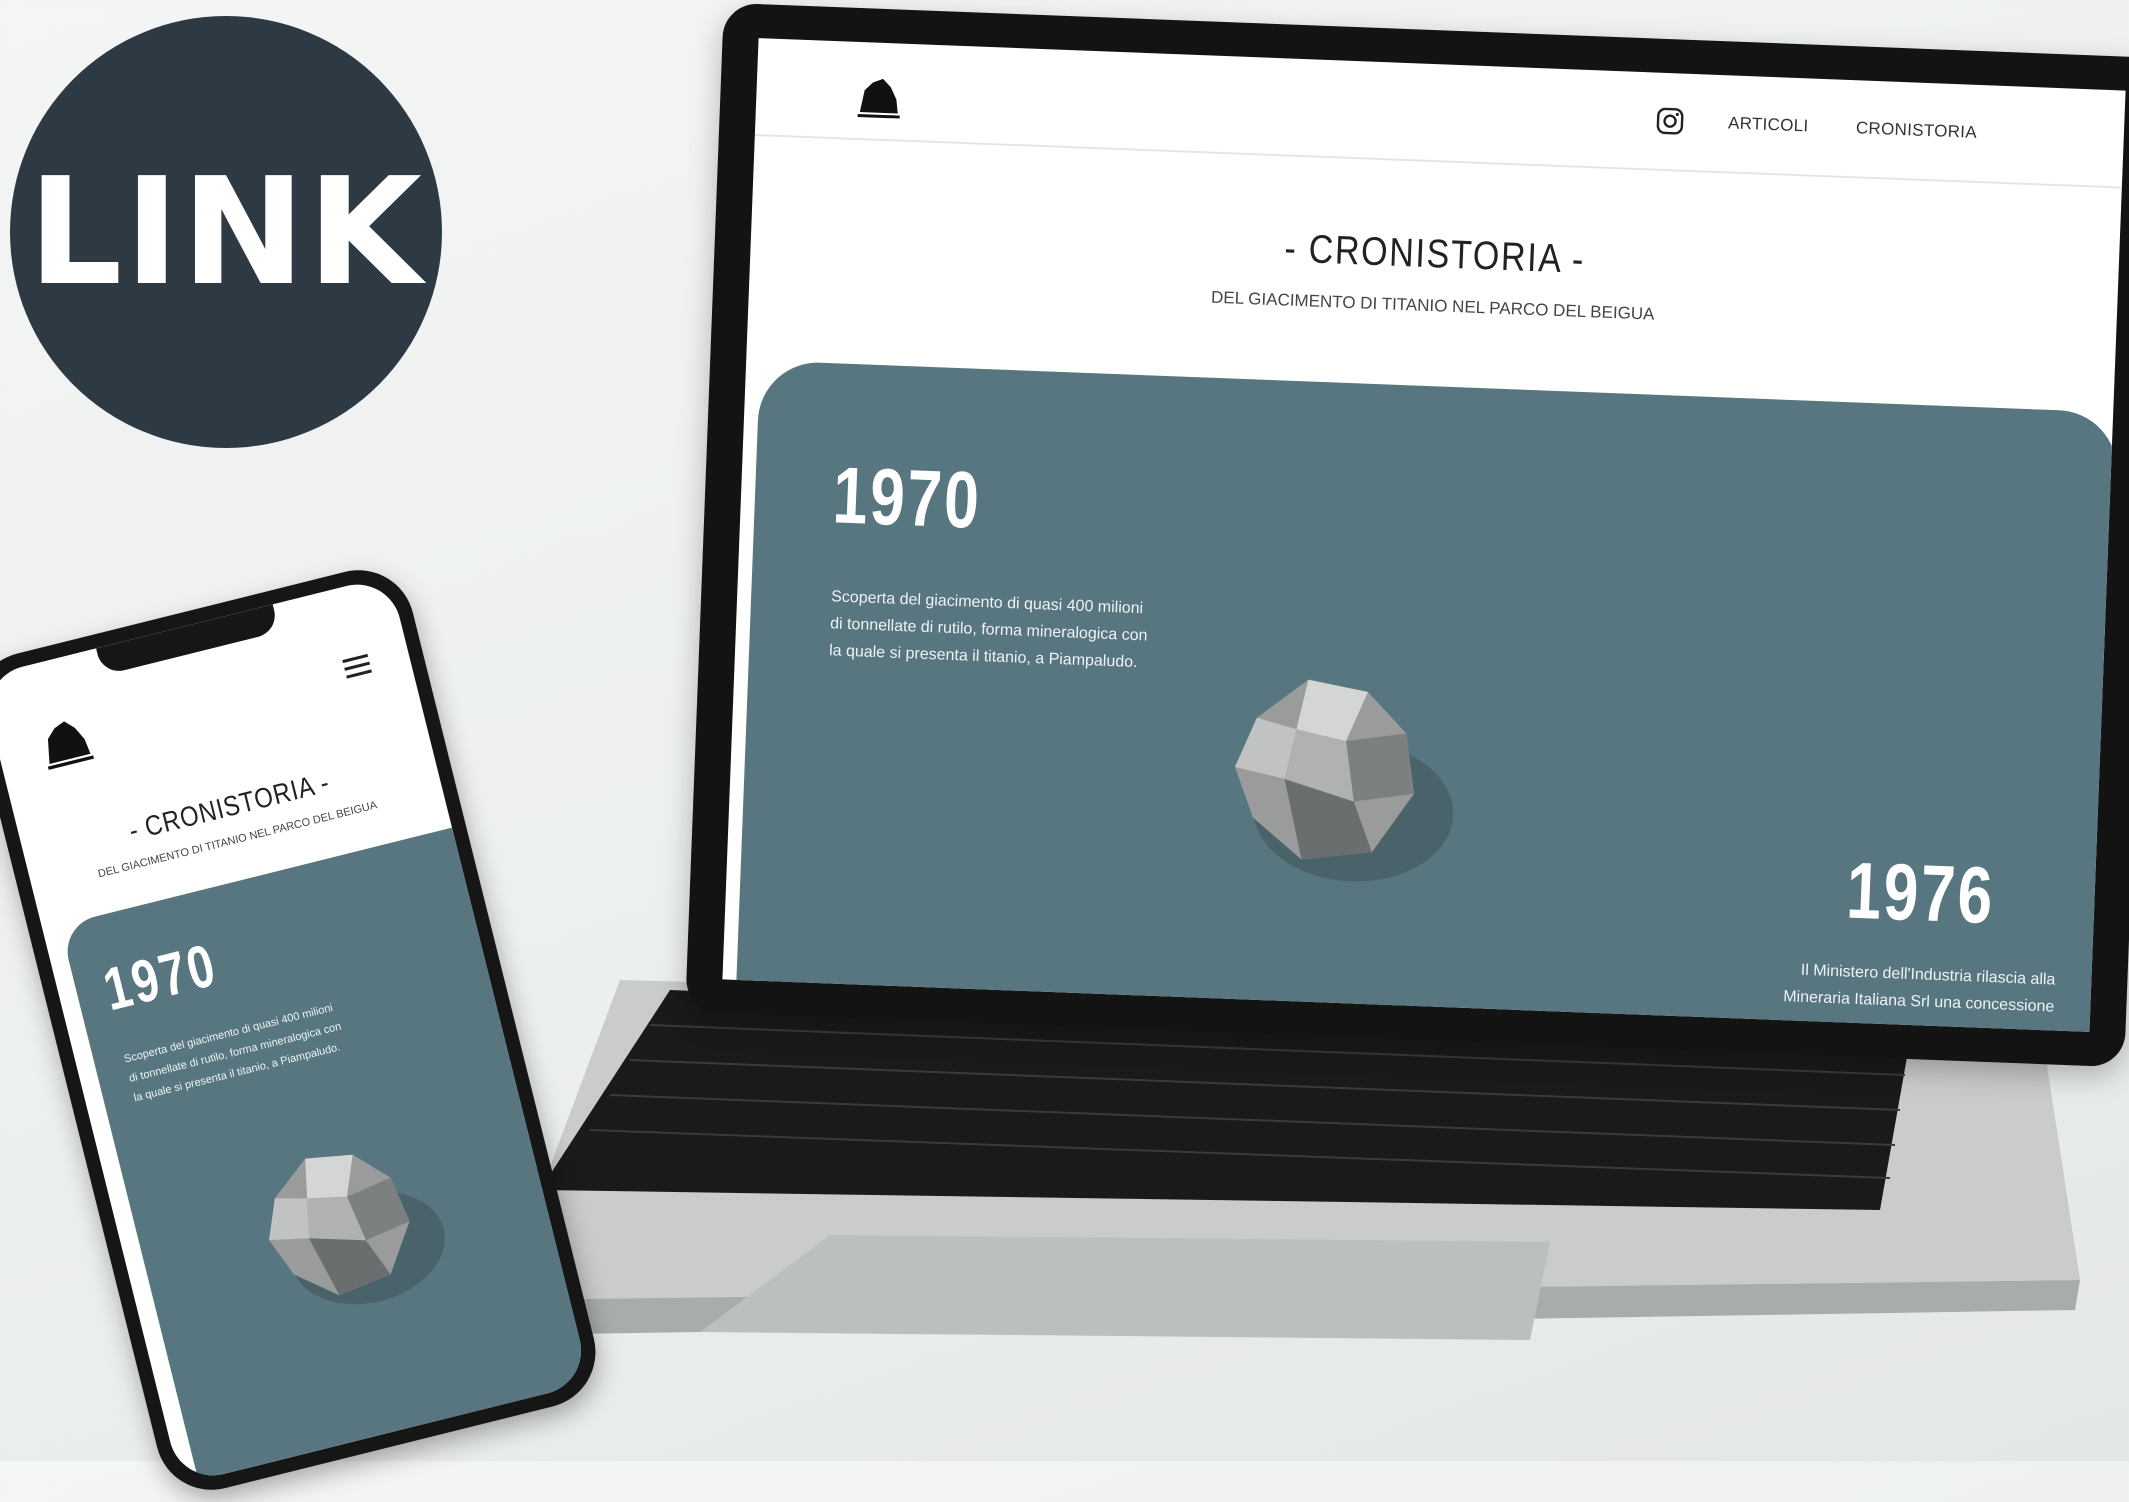 This screenshot has width=2129, height=1502. What do you see at coordinates (1917, 130) in the screenshot?
I see `nav-cronistoria: CRONISTORIA` at bounding box center [1917, 130].